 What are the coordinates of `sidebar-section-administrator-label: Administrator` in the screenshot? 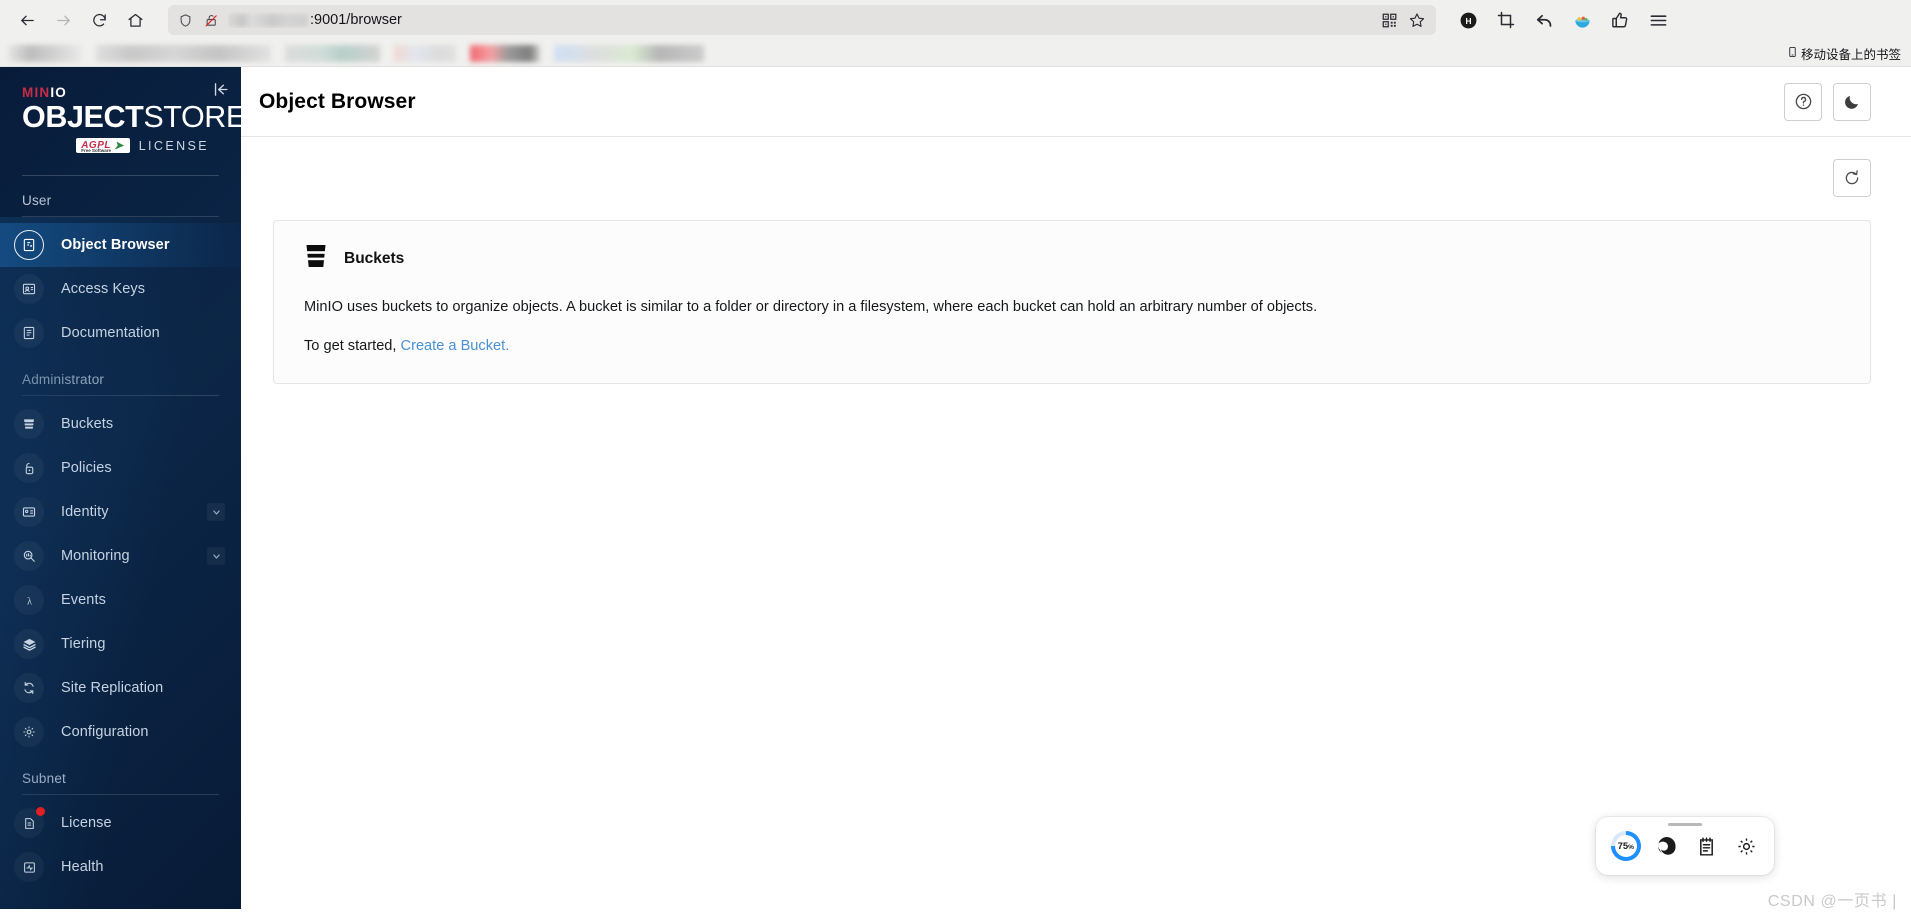 It's located at (63, 380).